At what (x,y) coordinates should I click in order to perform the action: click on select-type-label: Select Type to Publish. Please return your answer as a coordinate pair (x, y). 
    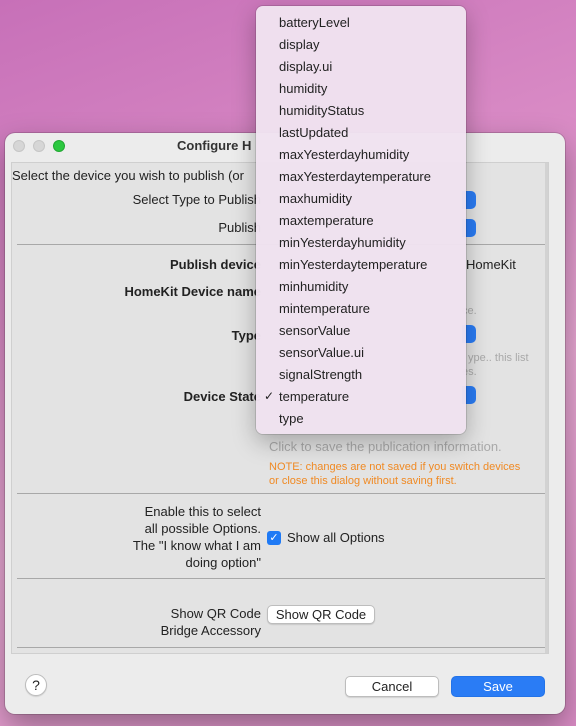
    Looking at the image, I should click on (196, 199).